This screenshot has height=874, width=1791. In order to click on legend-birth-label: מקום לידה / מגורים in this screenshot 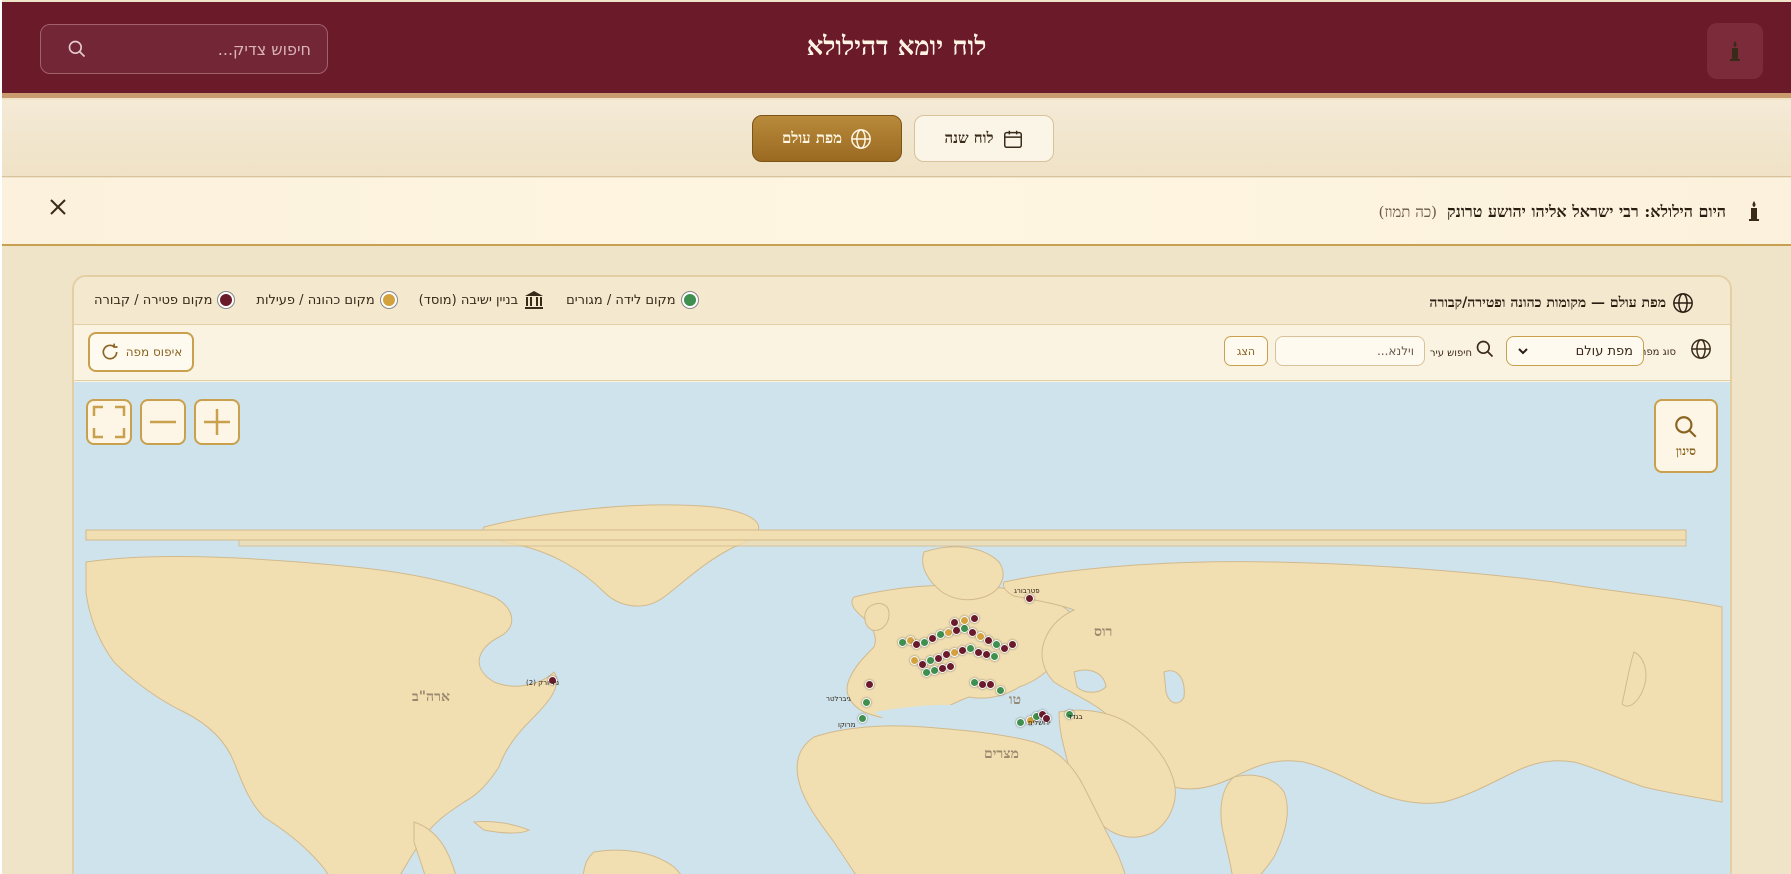, I will do `click(621, 300)`.